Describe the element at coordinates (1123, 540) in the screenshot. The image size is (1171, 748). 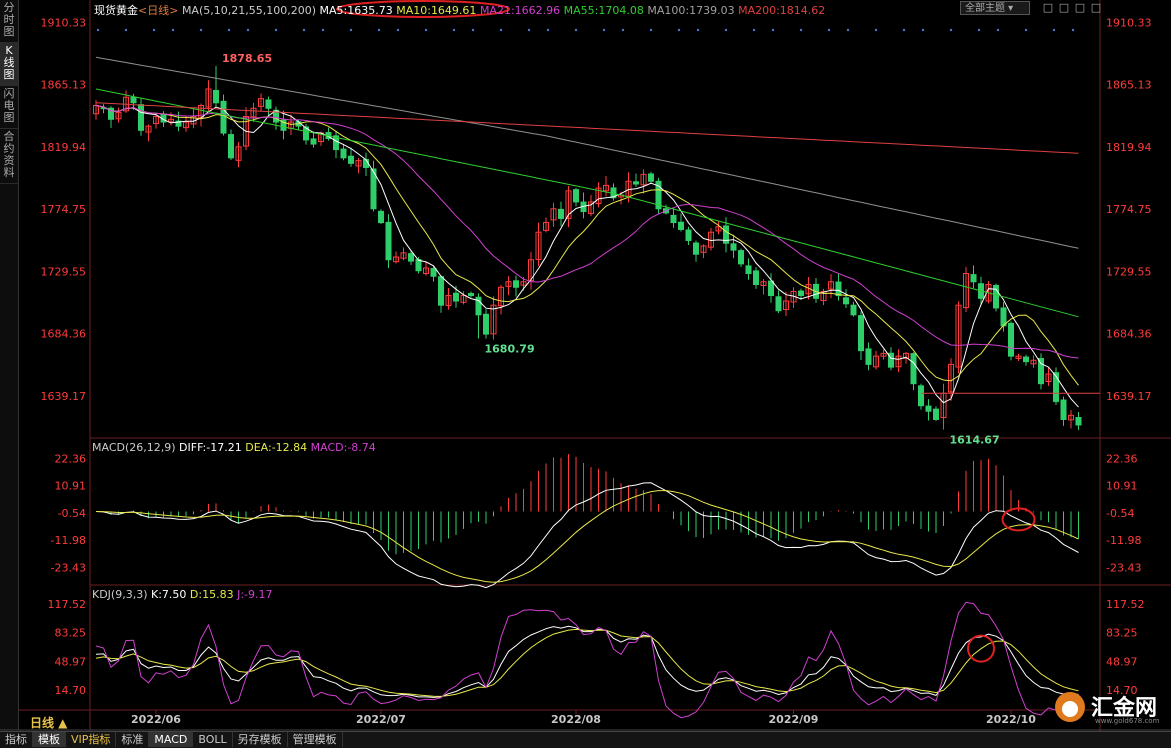
I see `macd-right-tick-3: -11.98` at that location.